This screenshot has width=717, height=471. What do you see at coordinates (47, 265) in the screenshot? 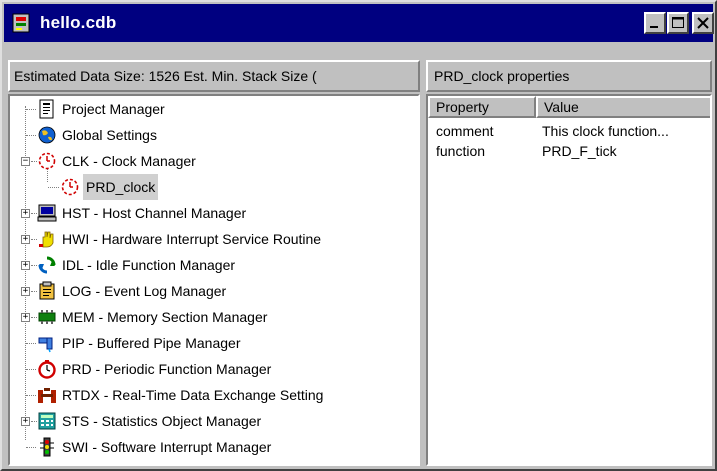
I see `idle-function-icon` at bounding box center [47, 265].